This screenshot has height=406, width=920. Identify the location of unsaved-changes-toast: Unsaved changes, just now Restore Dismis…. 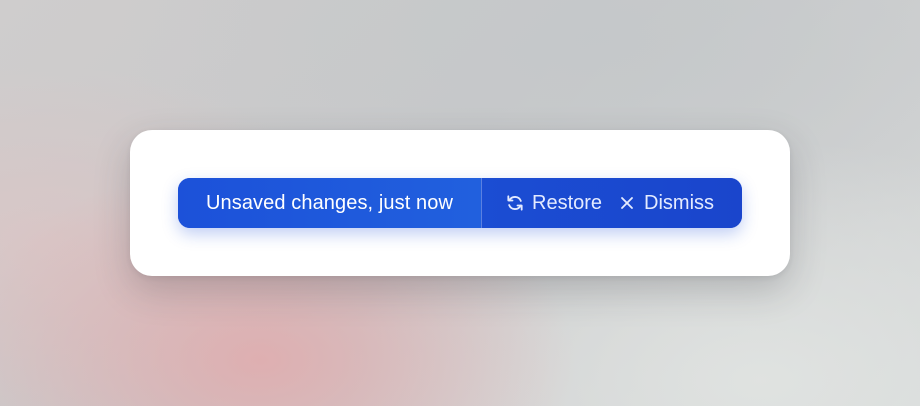
(460, 203).